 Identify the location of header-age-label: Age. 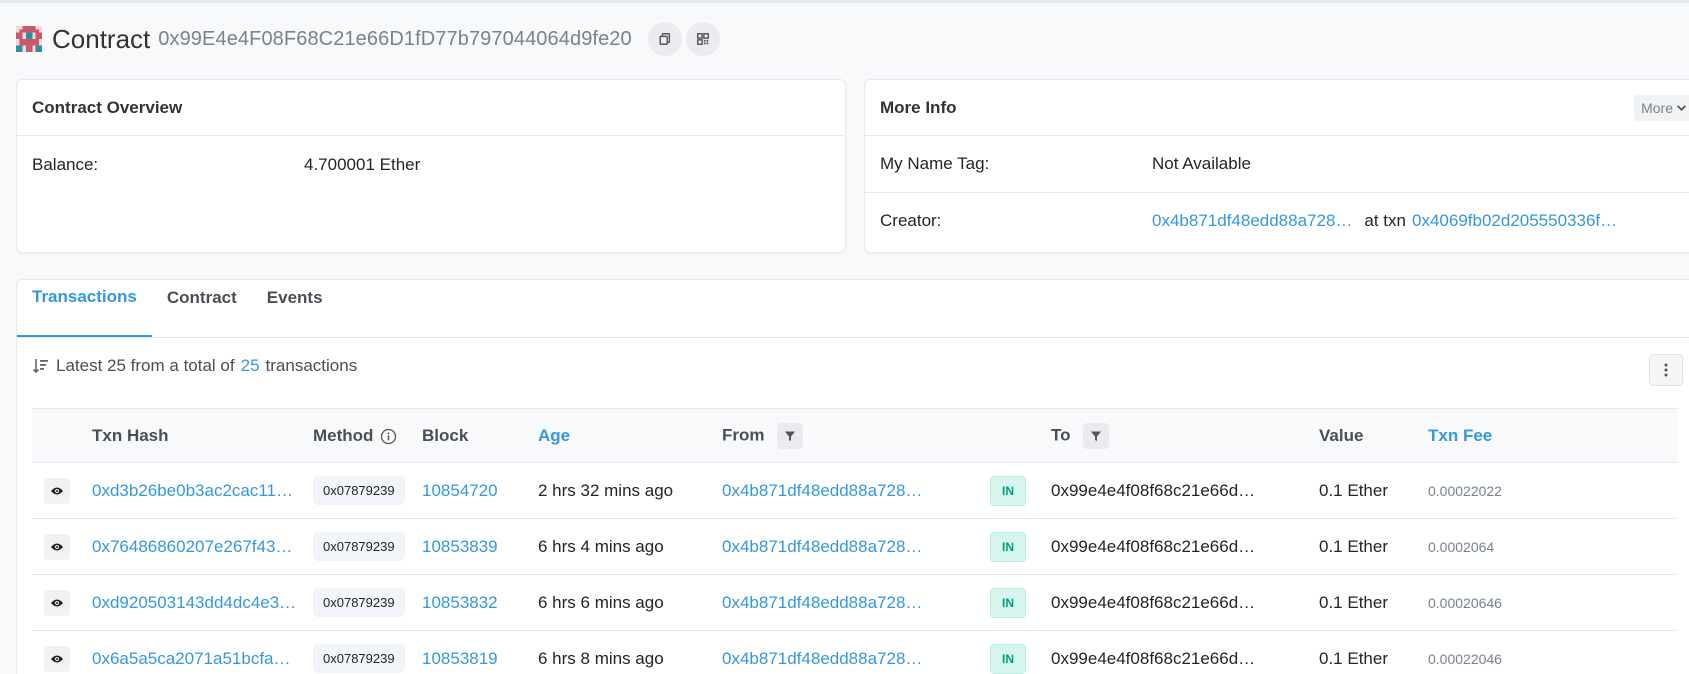
(554, 435).